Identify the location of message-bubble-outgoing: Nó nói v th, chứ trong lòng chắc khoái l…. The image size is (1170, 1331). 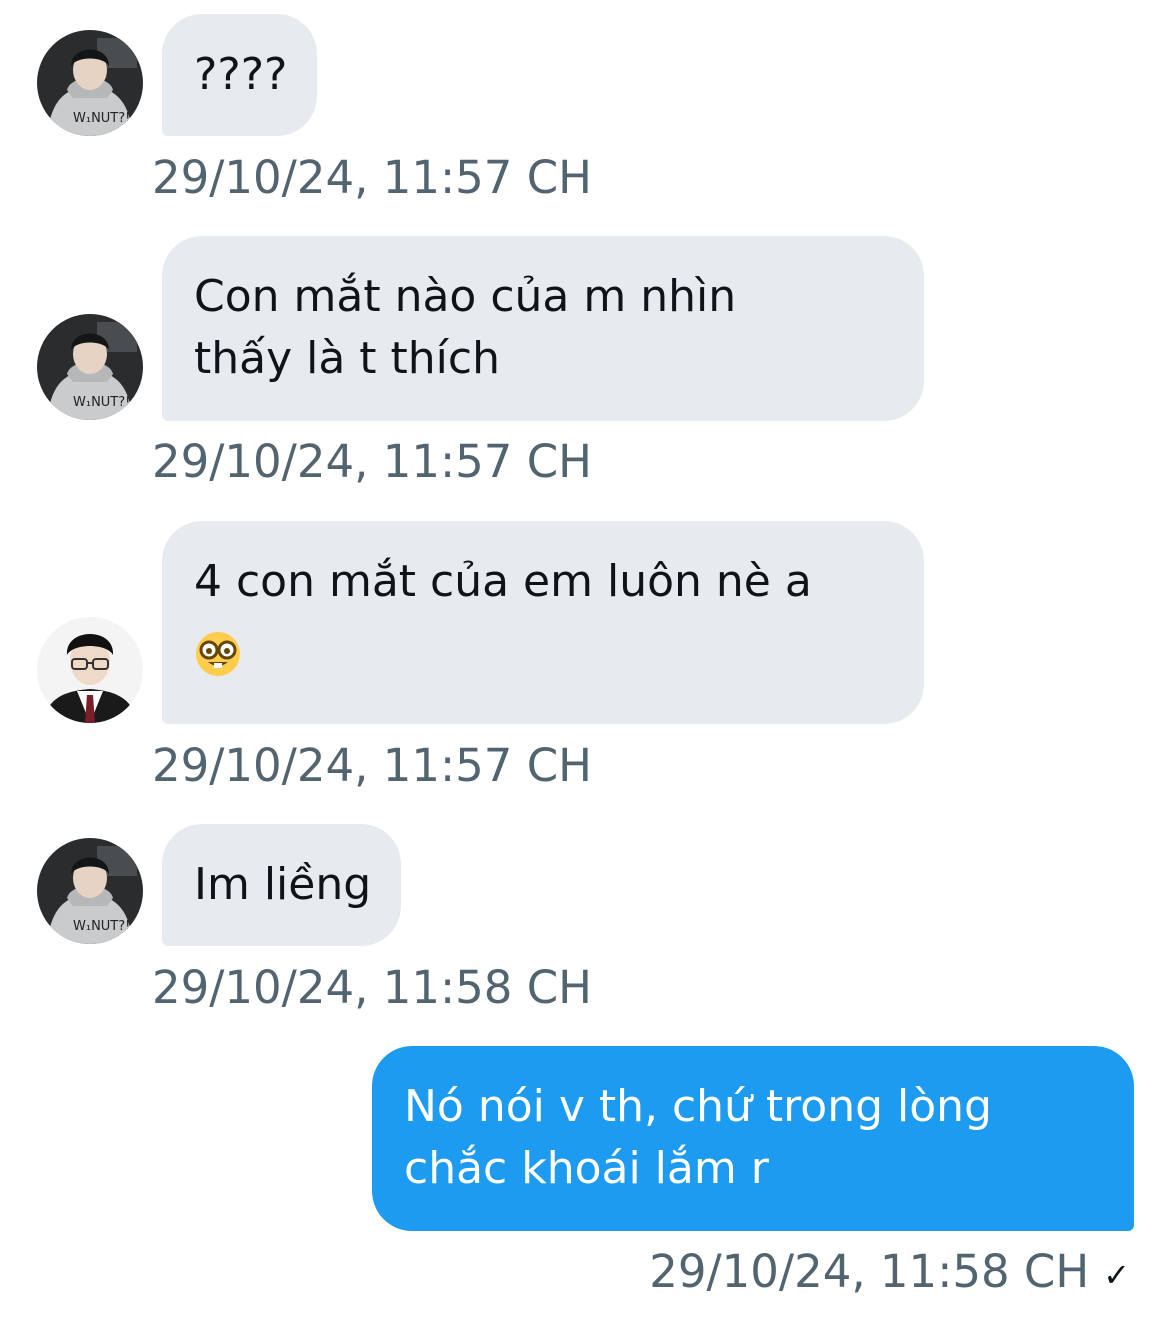
(753, 1138).